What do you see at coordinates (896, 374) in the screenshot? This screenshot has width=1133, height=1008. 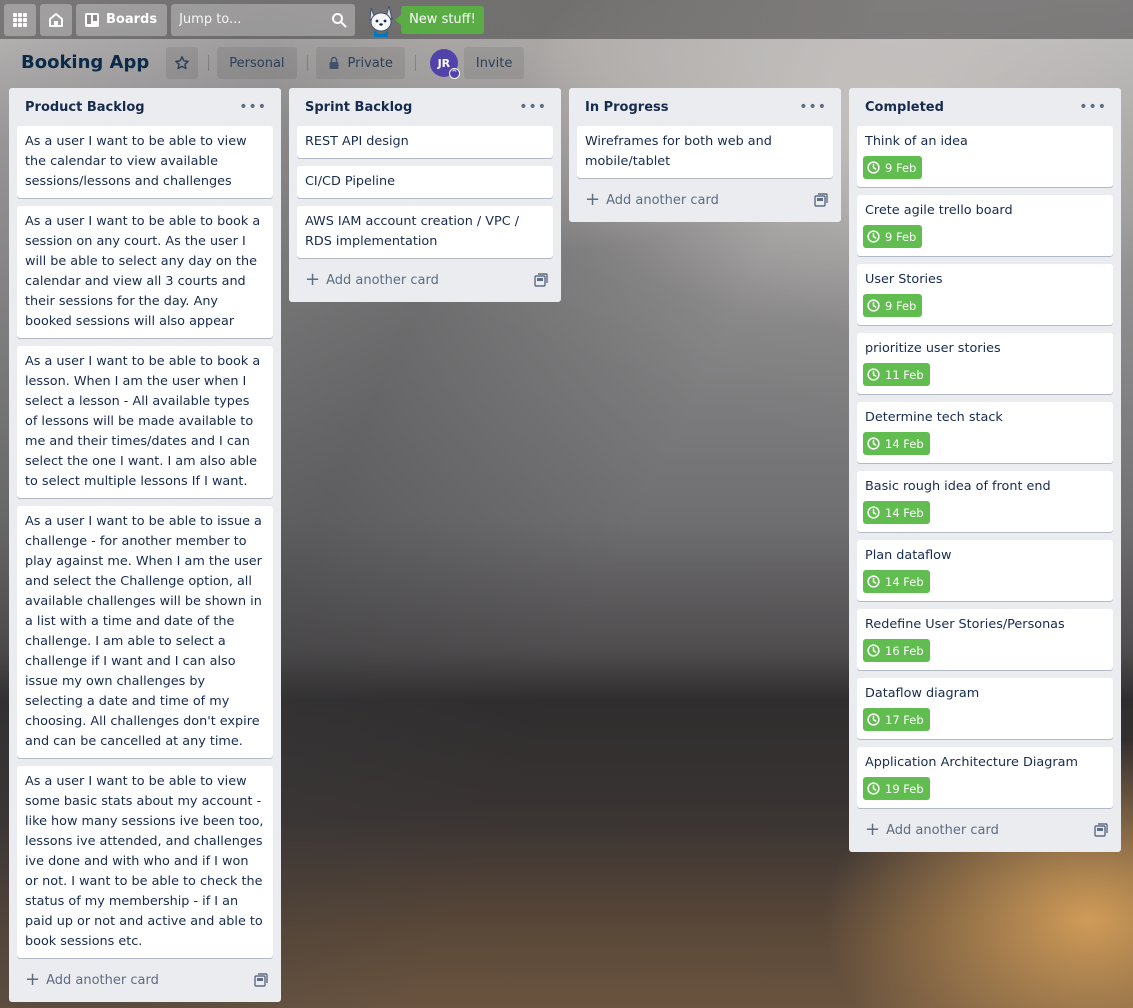 I see `due-date-badge: 11 Feb` at bounding box center [896, 374].